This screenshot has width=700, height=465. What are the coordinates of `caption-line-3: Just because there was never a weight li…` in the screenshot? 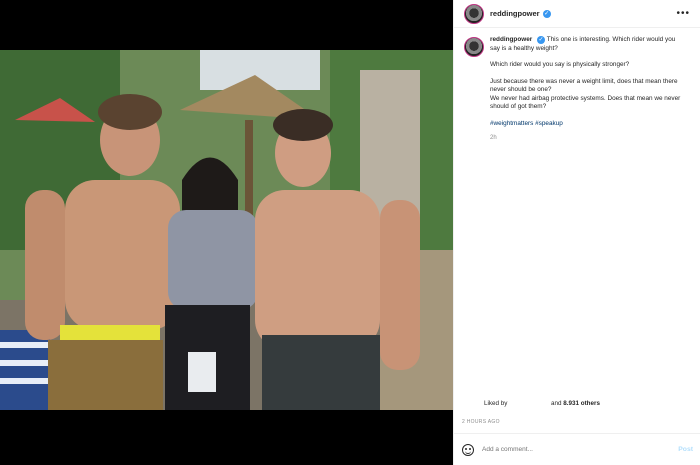 It's located at (584, 85).